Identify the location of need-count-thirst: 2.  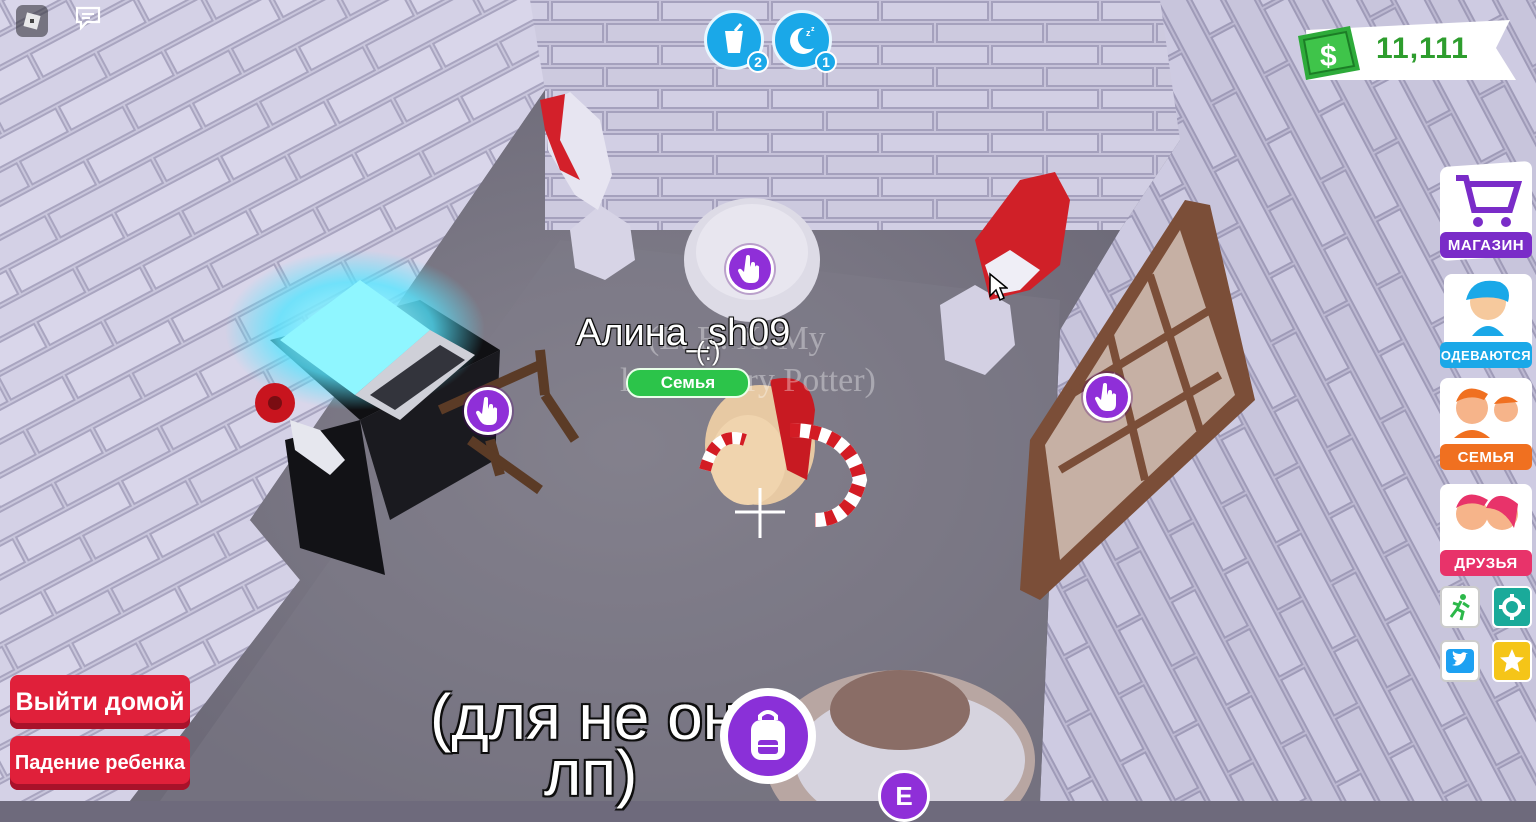
(758, 62).